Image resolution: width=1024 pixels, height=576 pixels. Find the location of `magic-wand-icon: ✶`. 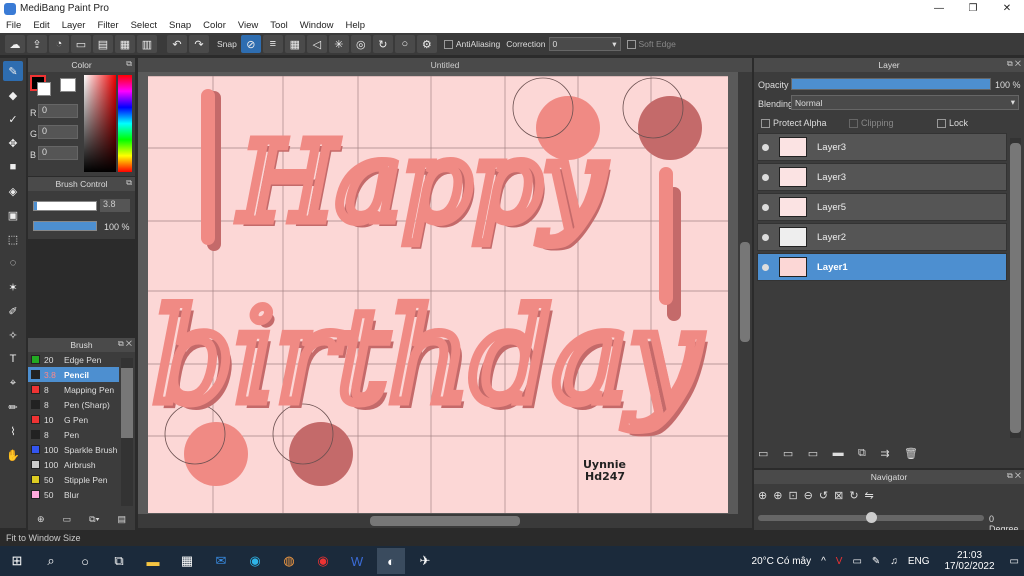

magic-wand-icon: ✶ is located at coordinates (13, 287).